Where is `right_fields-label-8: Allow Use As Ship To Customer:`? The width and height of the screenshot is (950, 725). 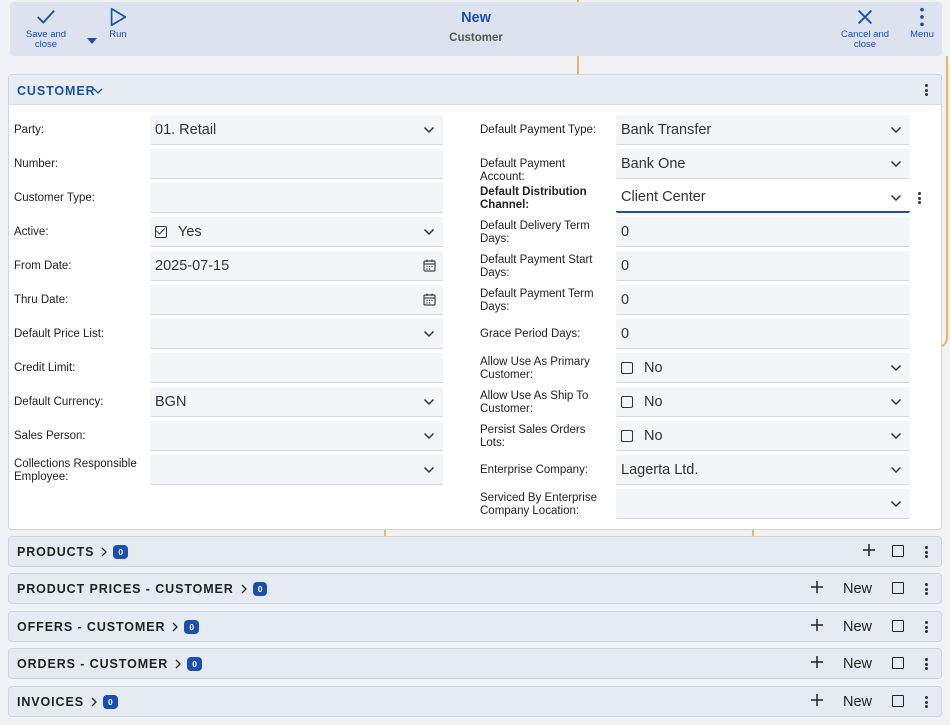 right_fields-label-8: Allow Use As Ship To Customer: is located at coordinates (534, 402).